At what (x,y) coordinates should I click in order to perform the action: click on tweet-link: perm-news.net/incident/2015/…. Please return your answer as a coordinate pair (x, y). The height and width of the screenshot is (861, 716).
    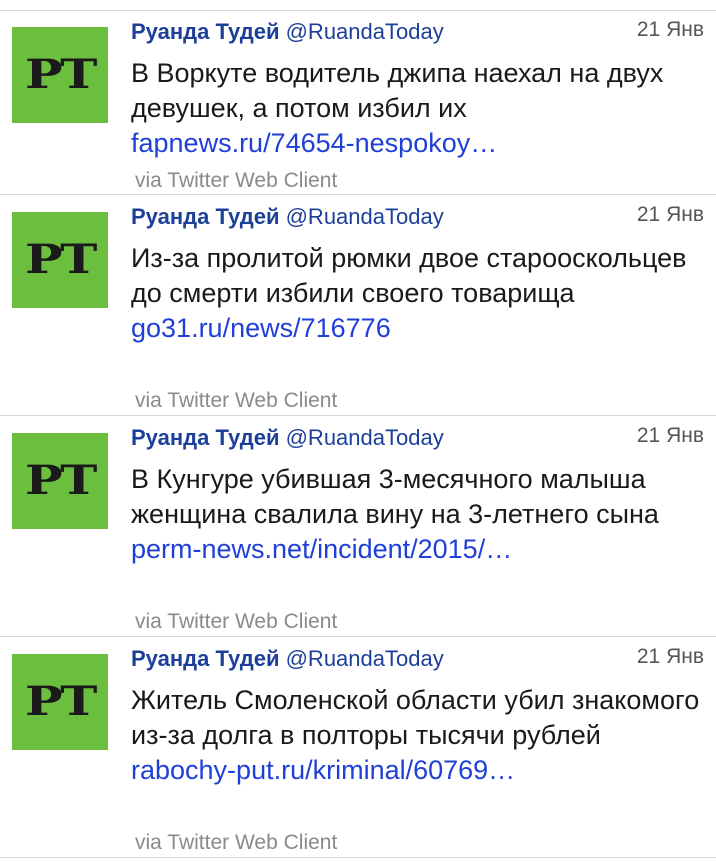
    Looking at the image, I should click on (418, 549).